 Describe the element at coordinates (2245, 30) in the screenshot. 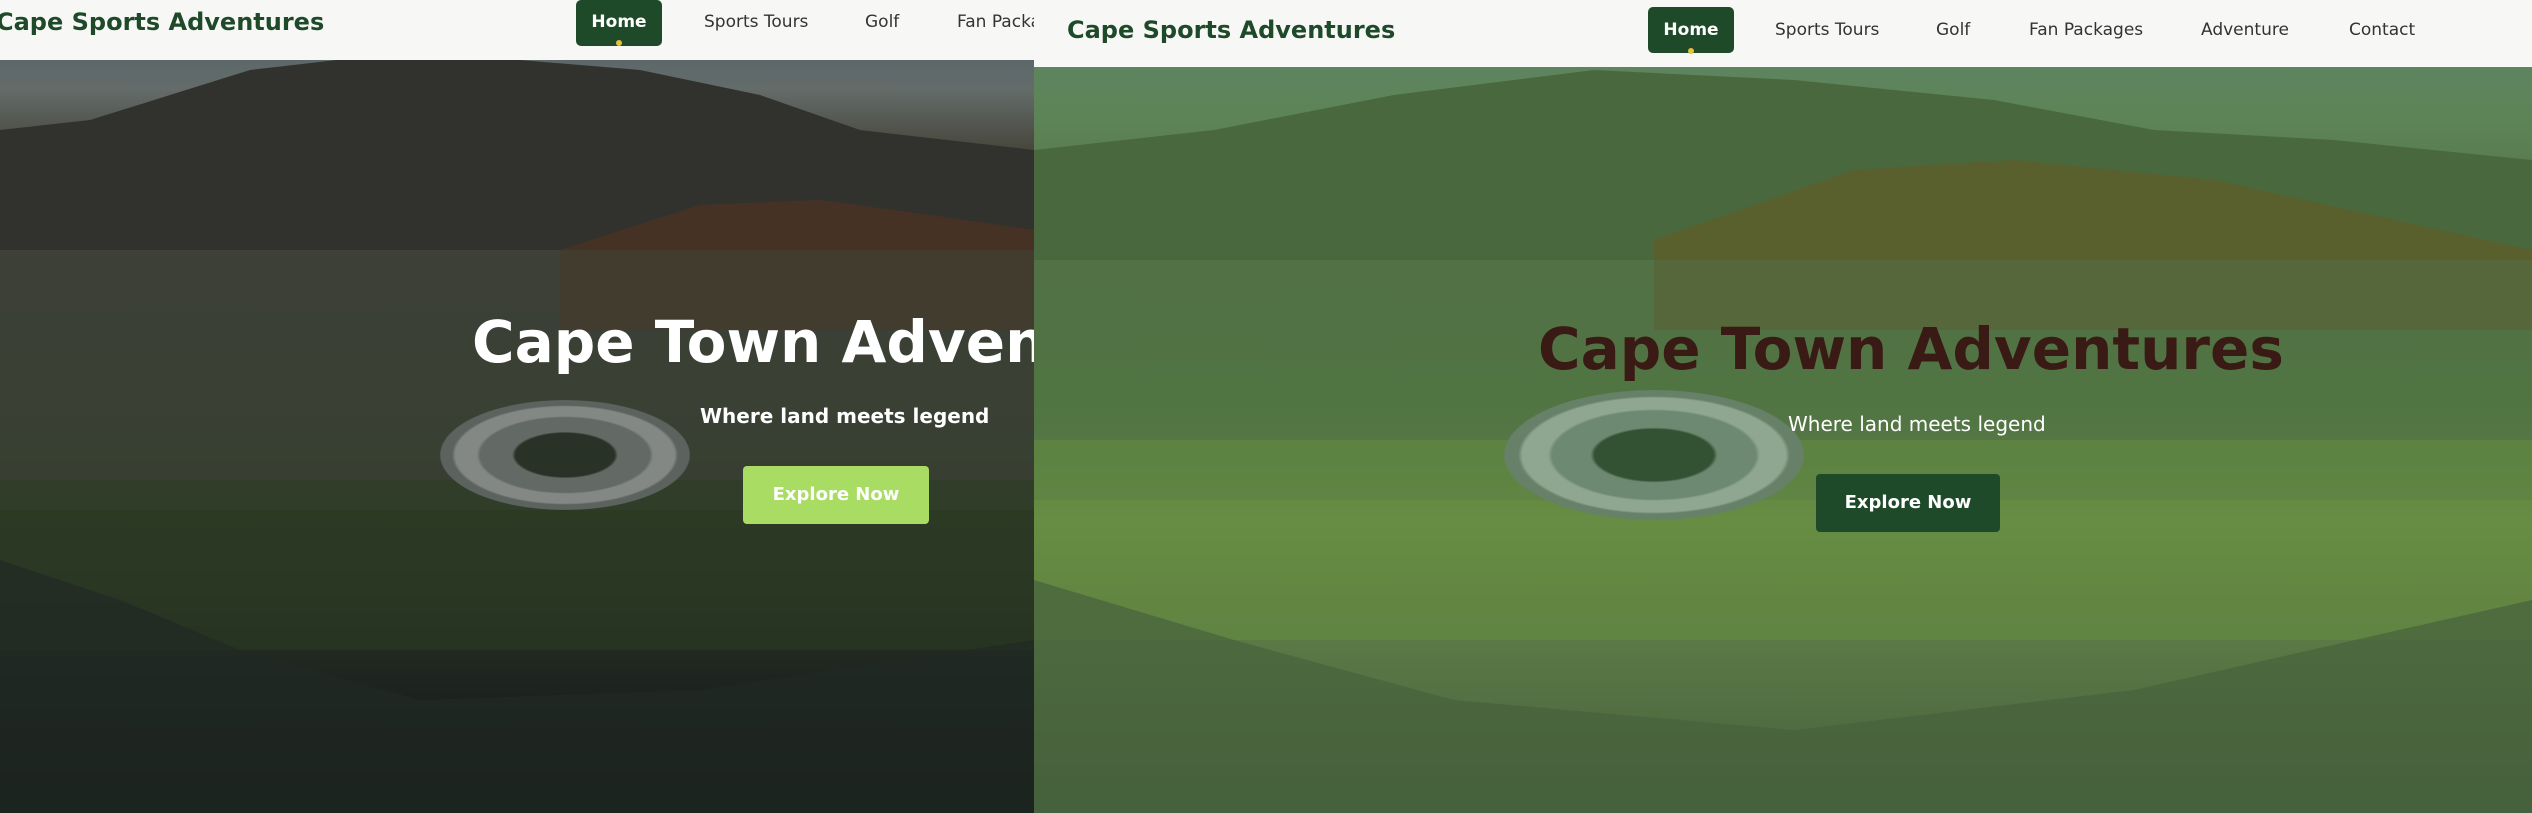

I see `nav-adventure: Adventure` at that location.